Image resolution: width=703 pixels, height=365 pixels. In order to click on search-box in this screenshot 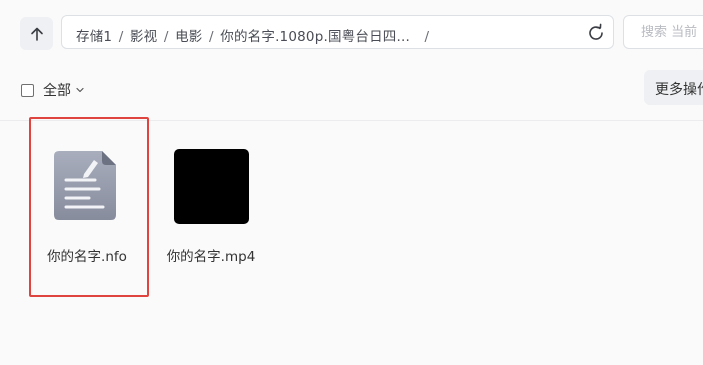, I will do `click(663, 32)`.